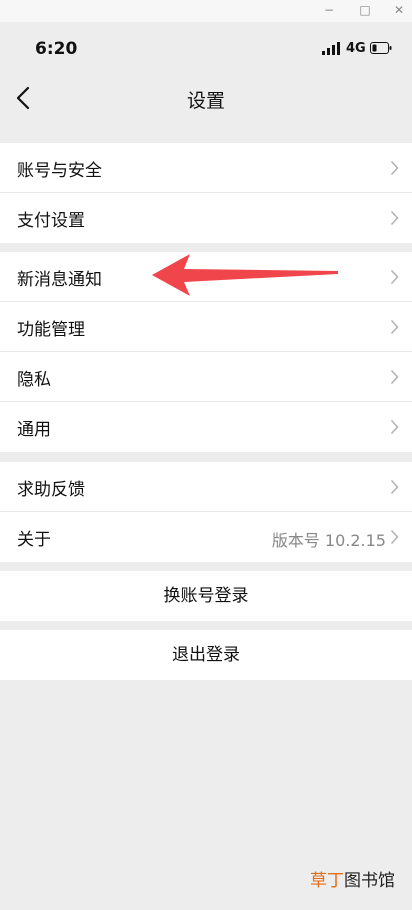 Image resolution: width=412 pixels, height=910 pixels. I want to click on close-window-button: ✕, so click(399, 10).